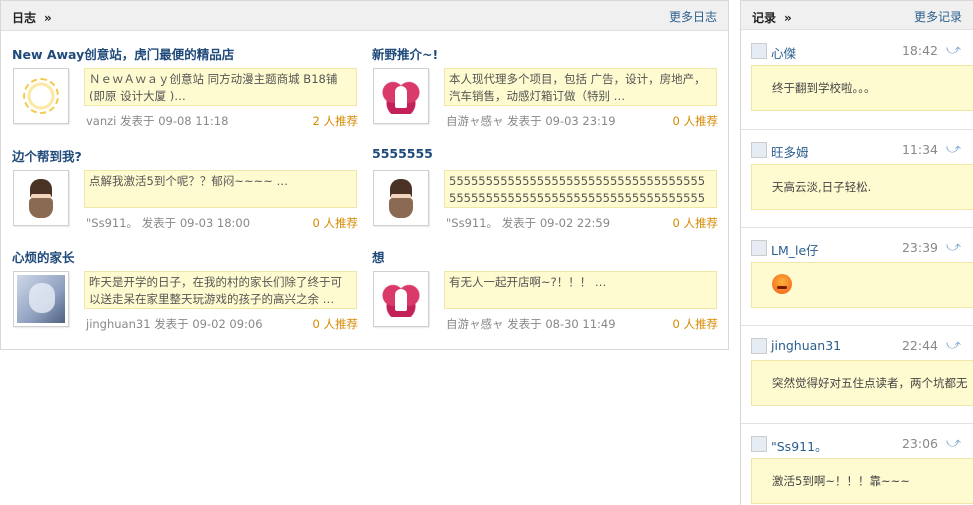 This screenshot has width=973, height=505. I want to click on post-date: 09-02 09:06, so click(227, 324).